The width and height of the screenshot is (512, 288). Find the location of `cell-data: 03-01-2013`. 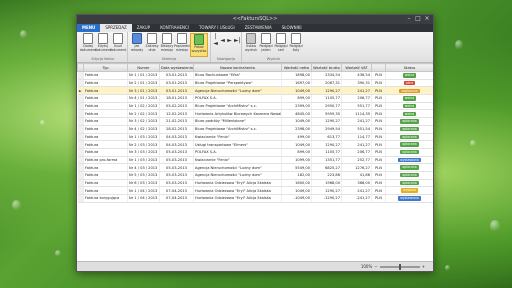

cell-data: 03-01-2013 is located at coordinates (176, 75).